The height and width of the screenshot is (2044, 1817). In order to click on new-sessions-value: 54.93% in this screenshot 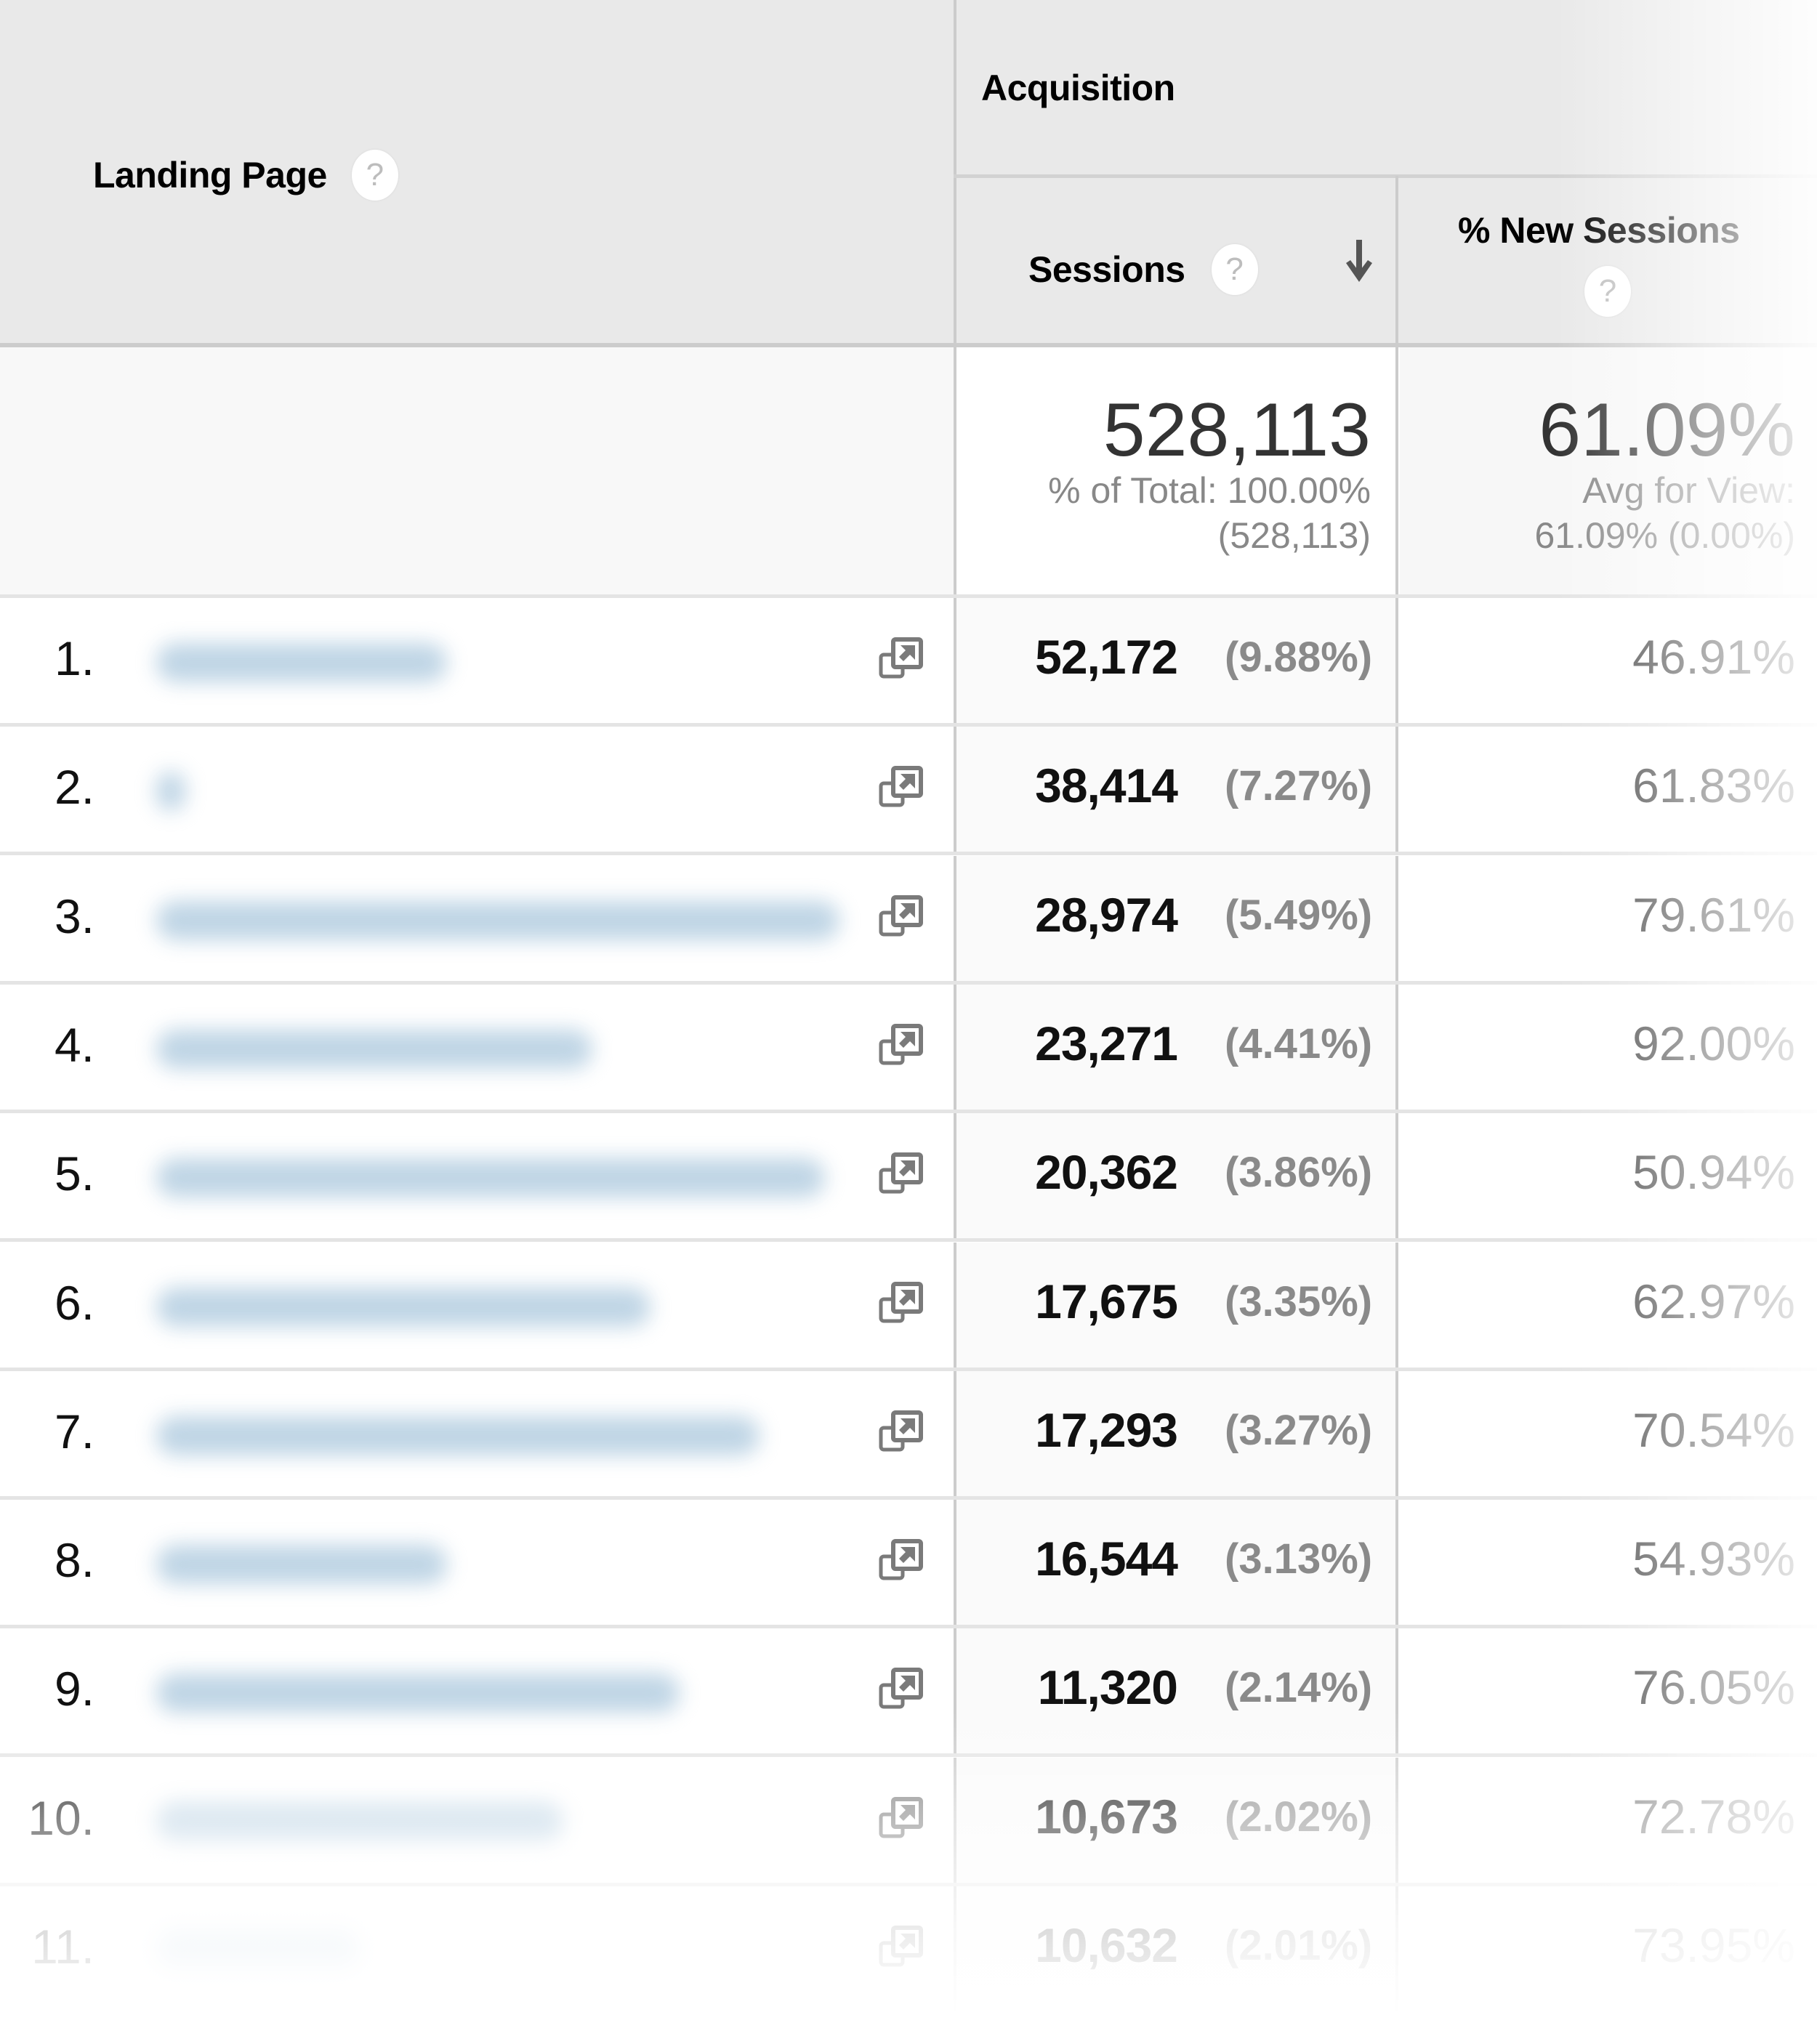, I will do `click(1713, 1559)`.